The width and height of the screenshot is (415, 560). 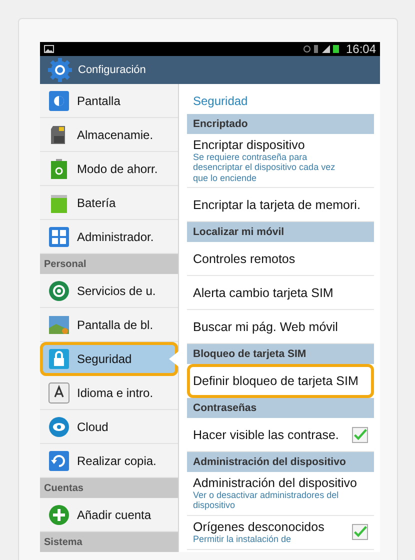 I want to click on gear-icon, so click(x=60, y=70).